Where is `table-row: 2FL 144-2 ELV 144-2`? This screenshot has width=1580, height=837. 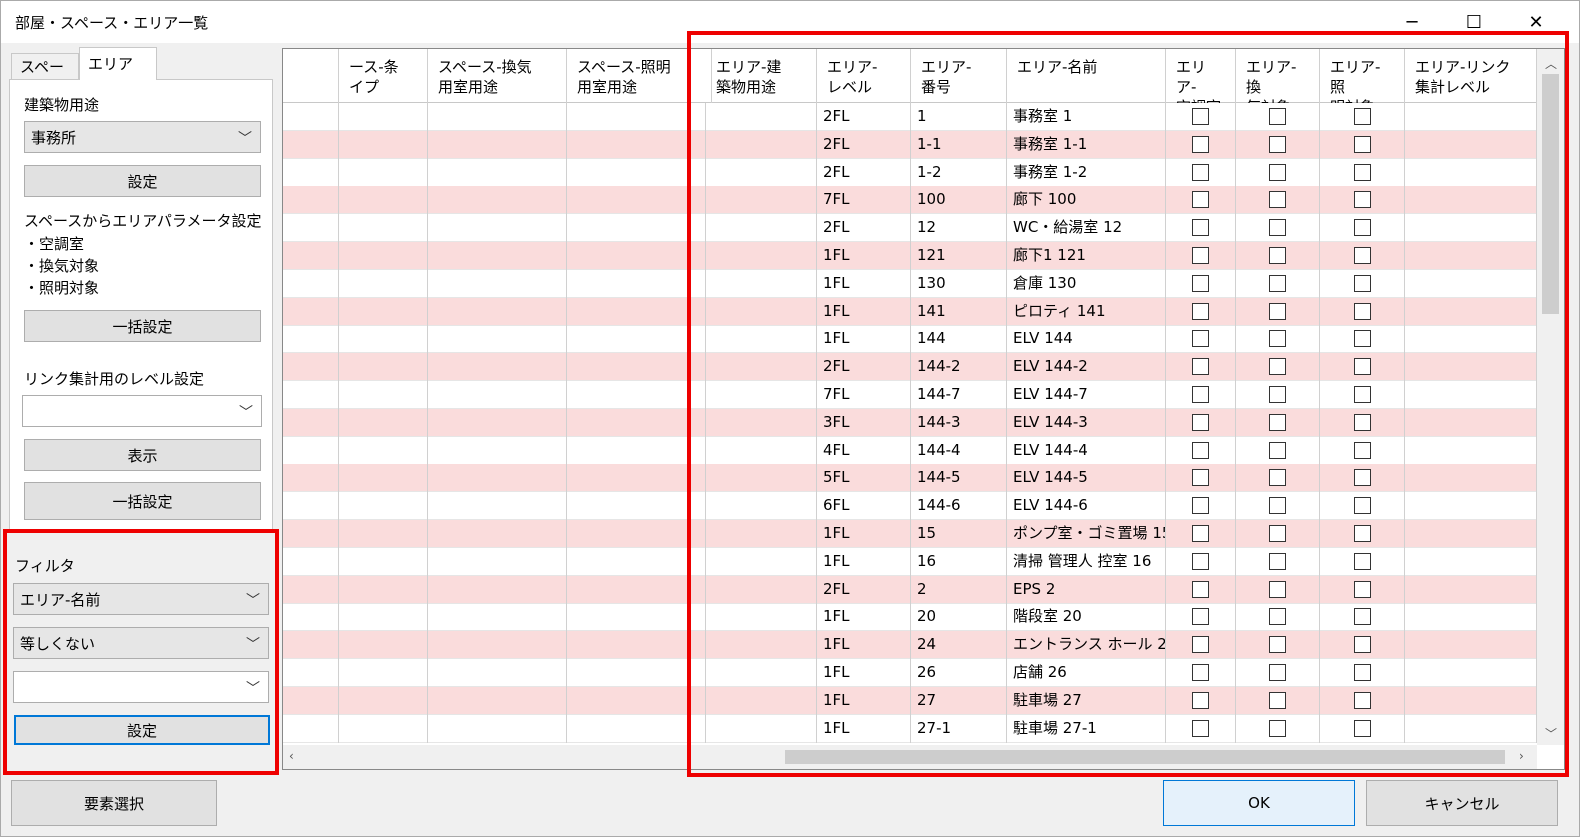 table-row: 2FL 144-2 ELV 144-2 is located at coordinates (910, 367).